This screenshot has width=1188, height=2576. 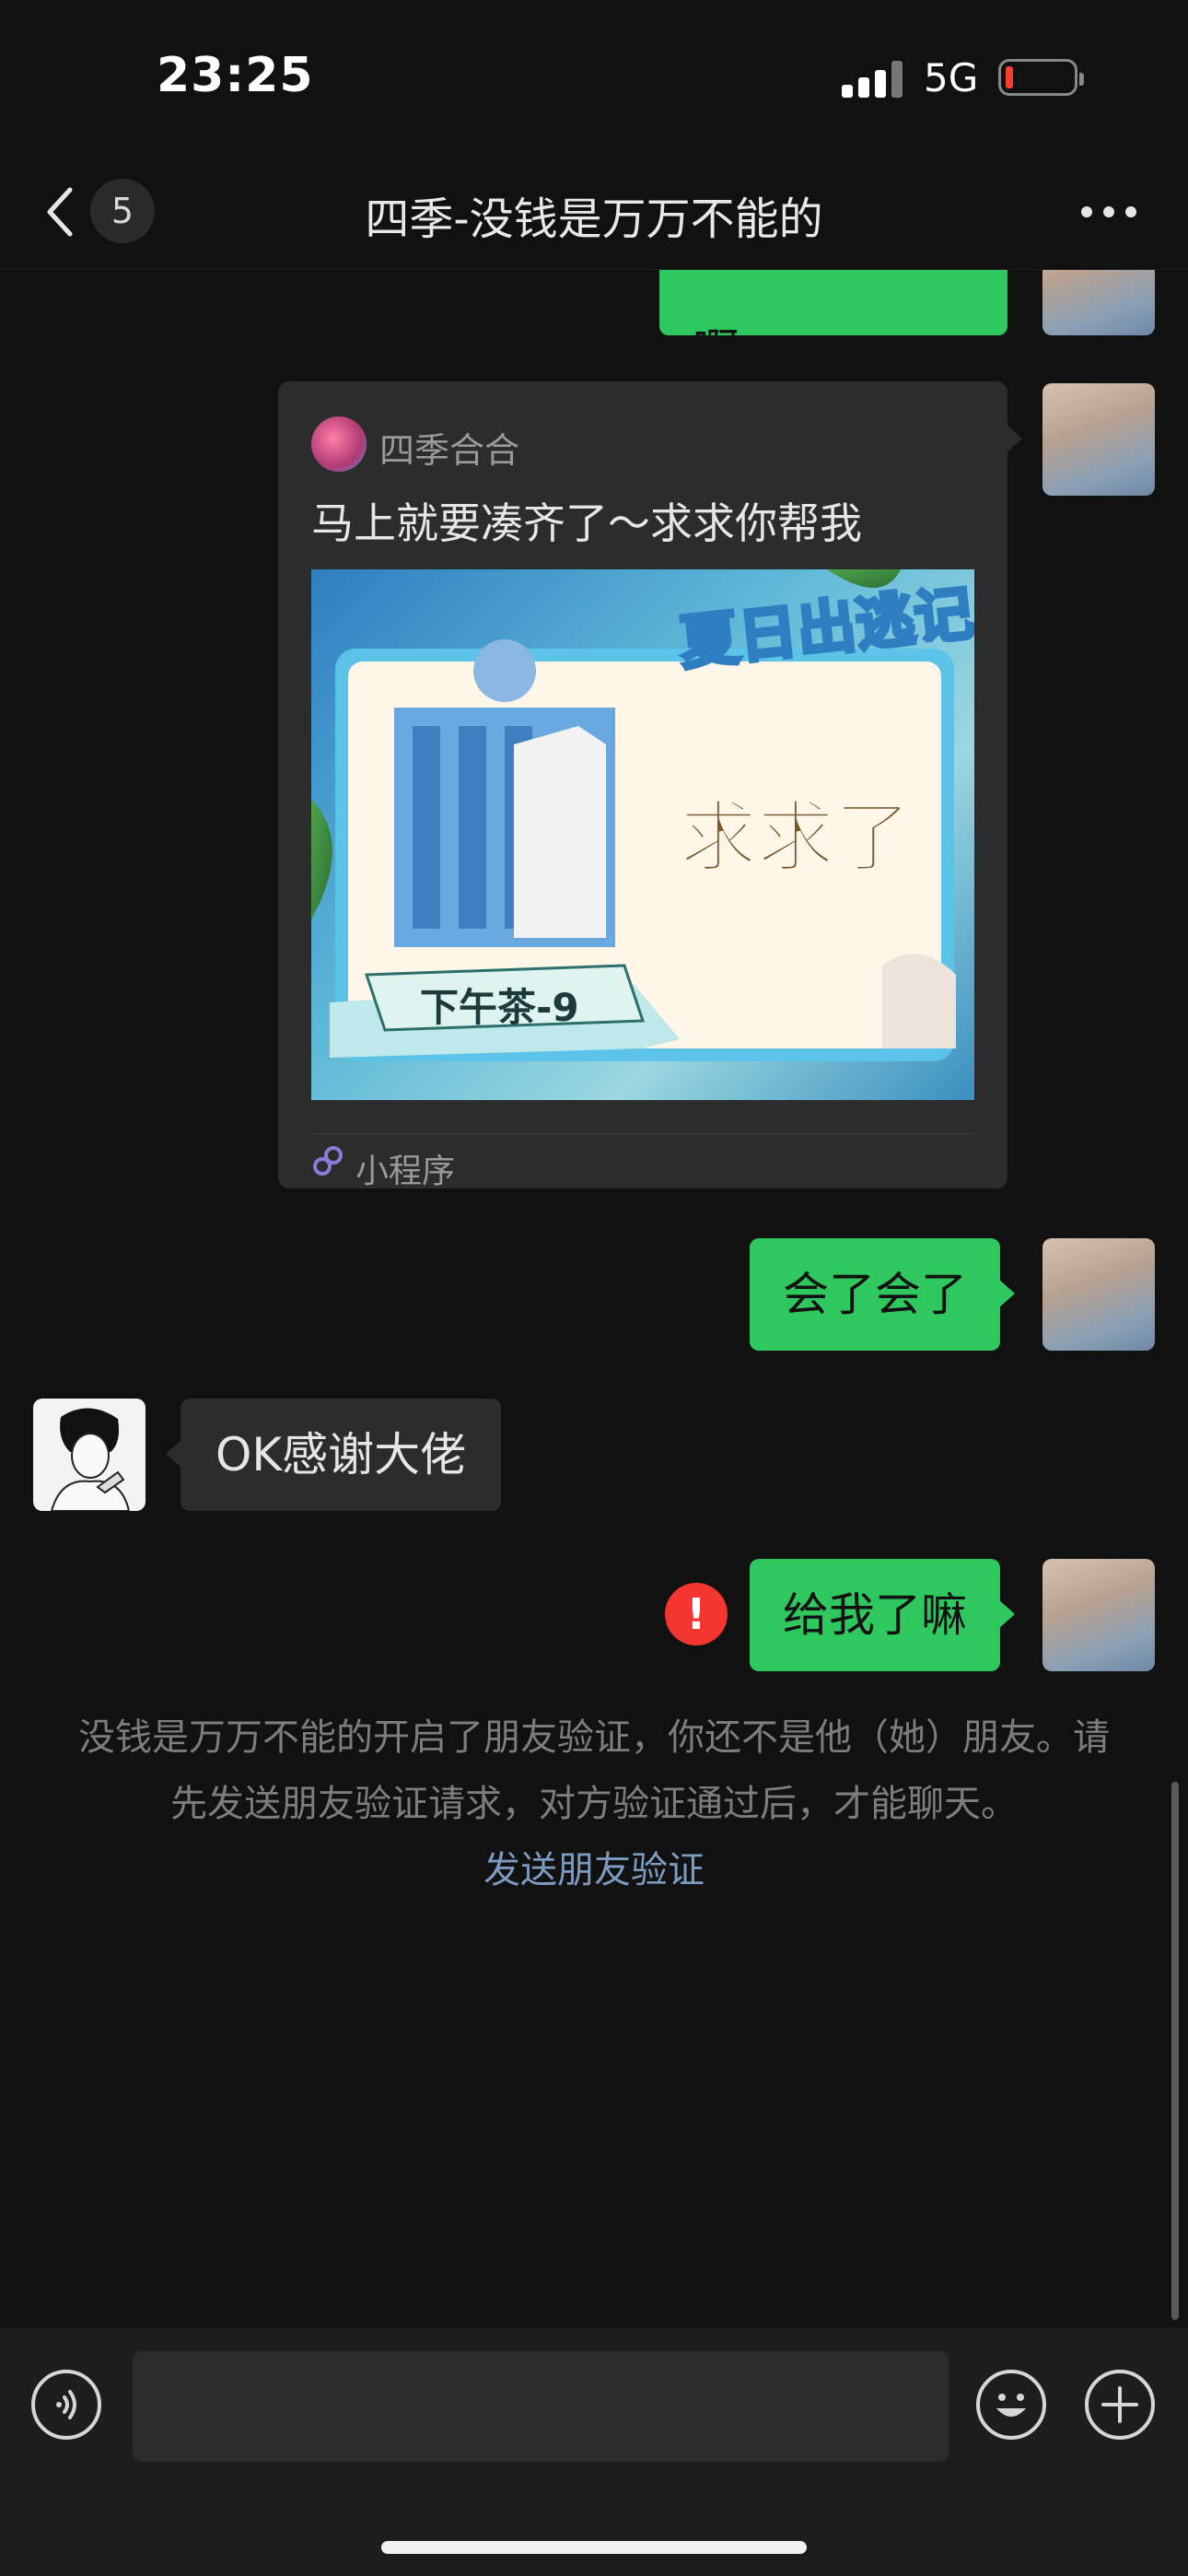 What do you see at coordinates (642, 1133) in the screenshot?
I see `card-divider` at bounding box center [642, 1133].